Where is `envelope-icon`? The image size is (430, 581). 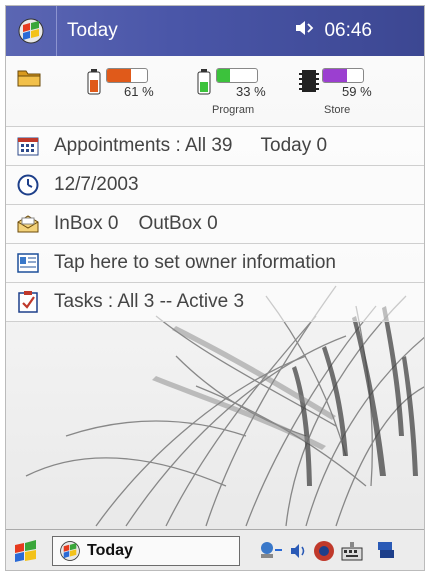 envelope-icon is located at coordinates (28, 224).